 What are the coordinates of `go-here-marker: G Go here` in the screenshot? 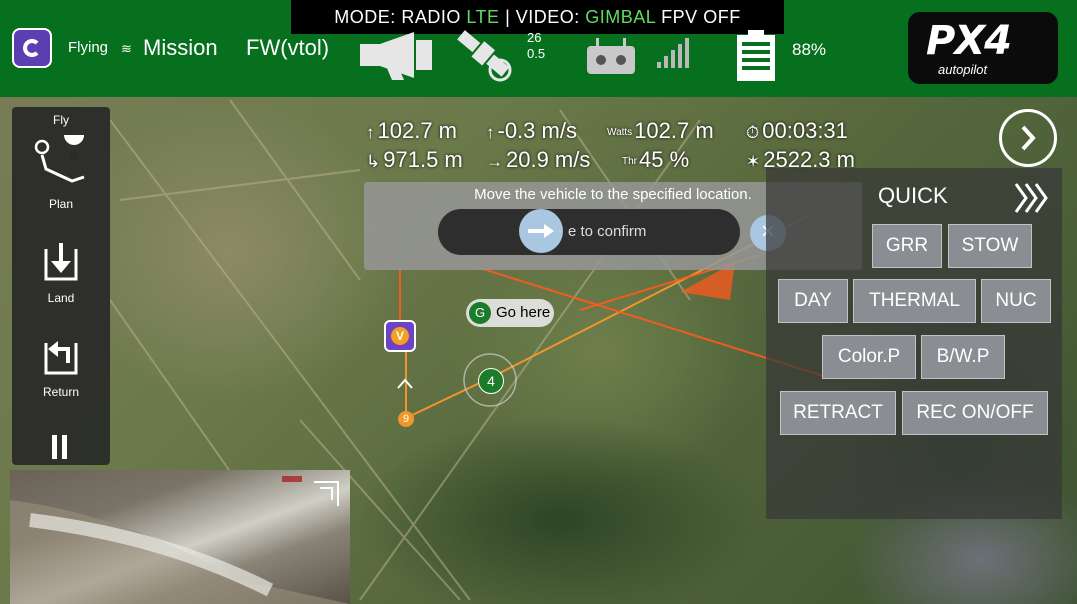 It's located at (510, 313).